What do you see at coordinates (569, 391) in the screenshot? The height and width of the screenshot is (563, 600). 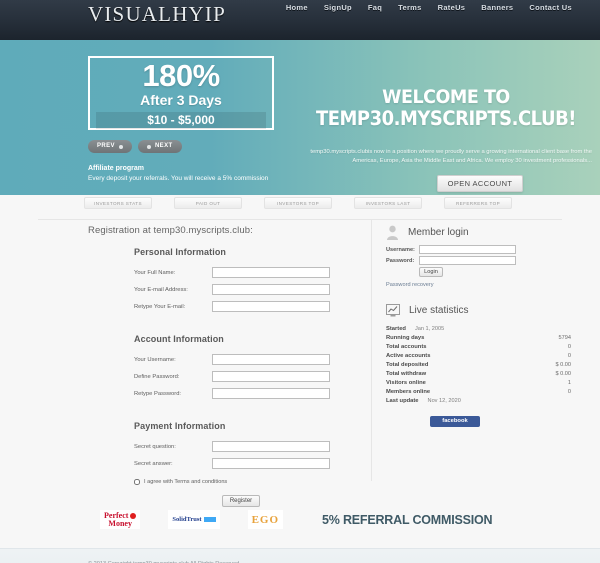 I see `stat-value-members-online: 0` at bounding box center [569, 391].